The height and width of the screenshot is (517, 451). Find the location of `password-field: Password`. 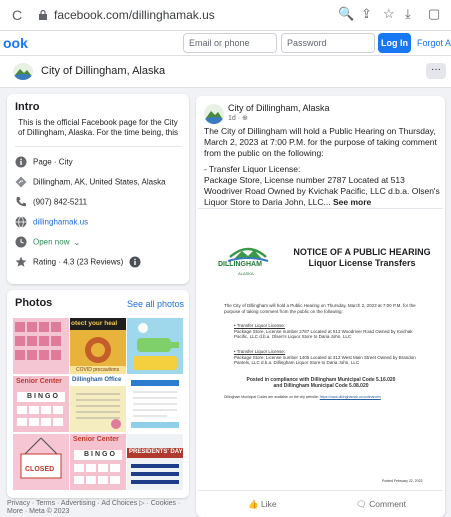

password-field: Password is located at coordinates (328, 43).